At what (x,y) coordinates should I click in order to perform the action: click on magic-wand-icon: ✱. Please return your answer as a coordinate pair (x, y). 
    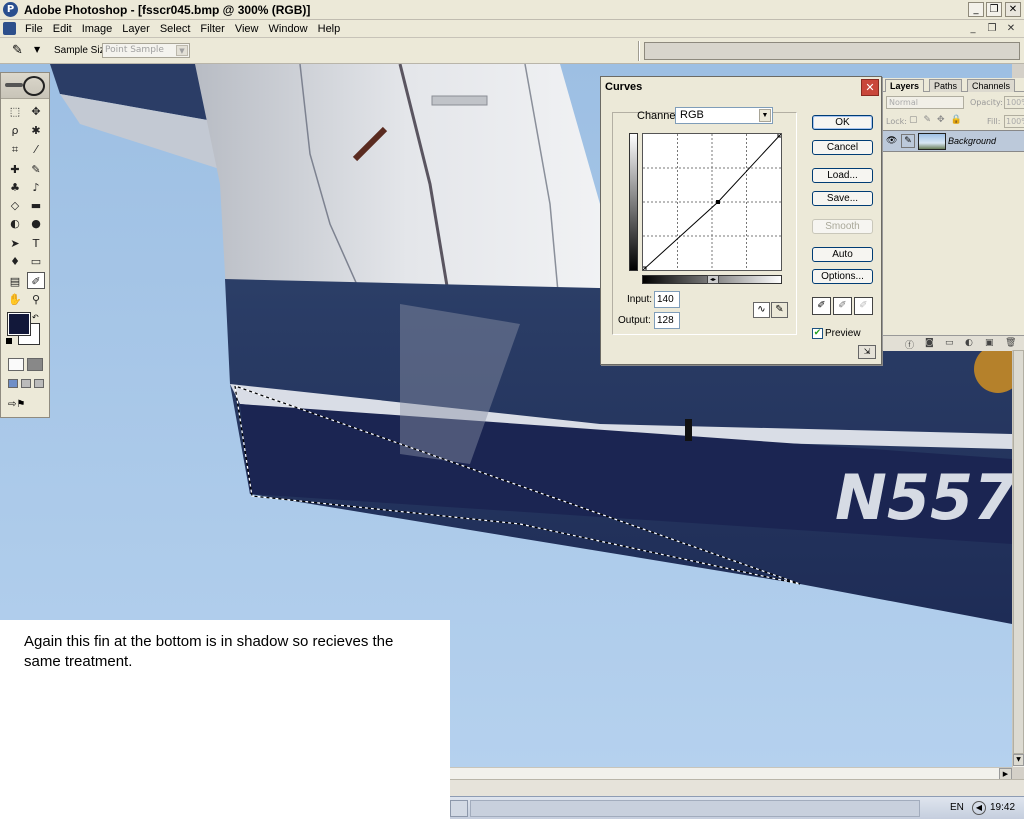
    Looking at the image, I should click on (36, 130).